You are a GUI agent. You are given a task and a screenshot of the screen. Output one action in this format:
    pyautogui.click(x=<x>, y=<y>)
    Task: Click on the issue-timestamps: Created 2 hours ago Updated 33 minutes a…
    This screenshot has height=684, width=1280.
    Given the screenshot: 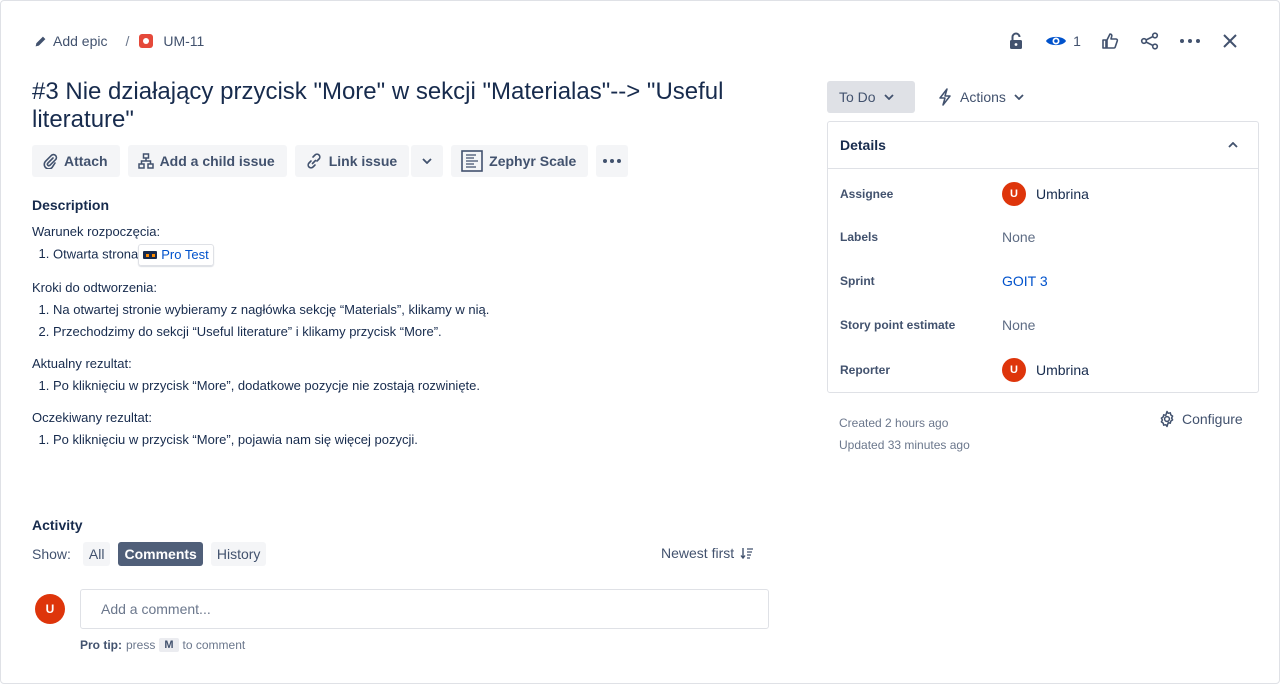 What is the action you would take?
    pyautogui.click(x=904, y=434)
    